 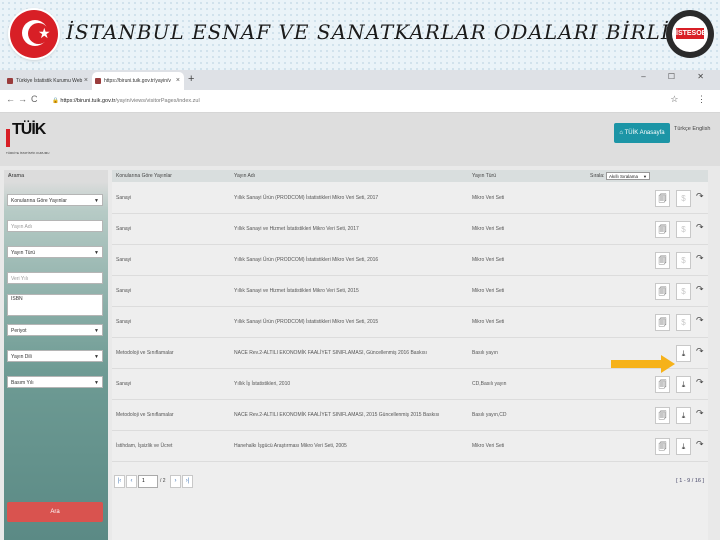 What do you see at coordinates (22, 99) in the screenshot?
I see `forward-icon: →` at bounding box center [22, 99].